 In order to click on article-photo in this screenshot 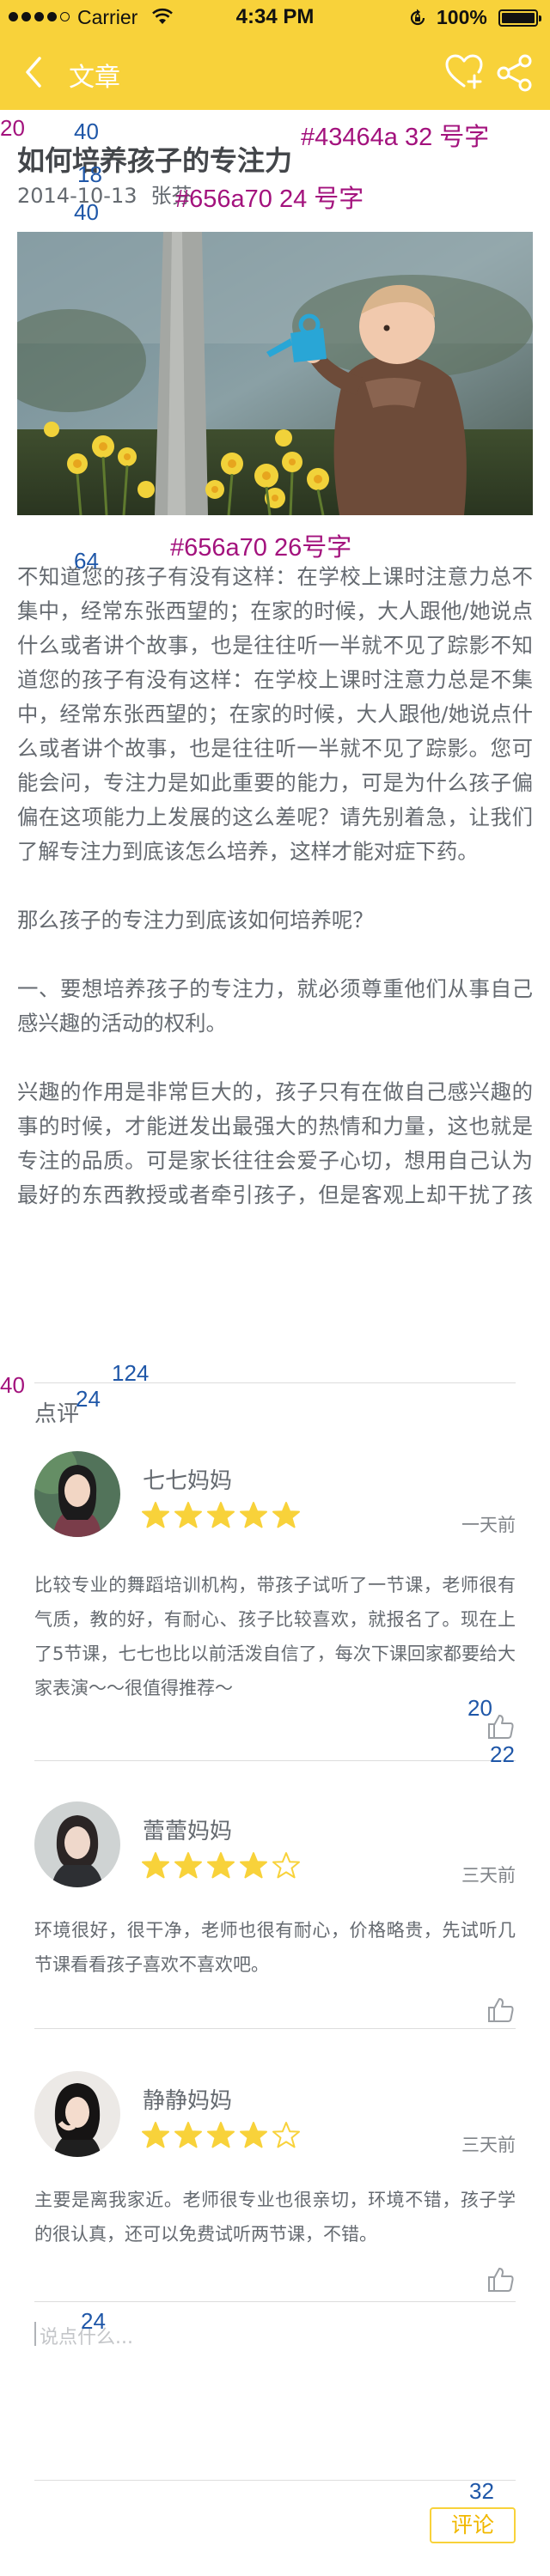, I will do `click(275, 374)`.